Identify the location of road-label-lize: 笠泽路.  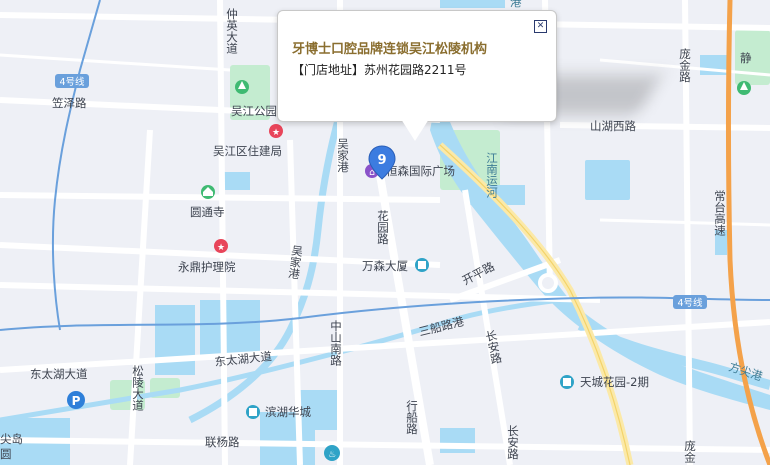
(69, 103).